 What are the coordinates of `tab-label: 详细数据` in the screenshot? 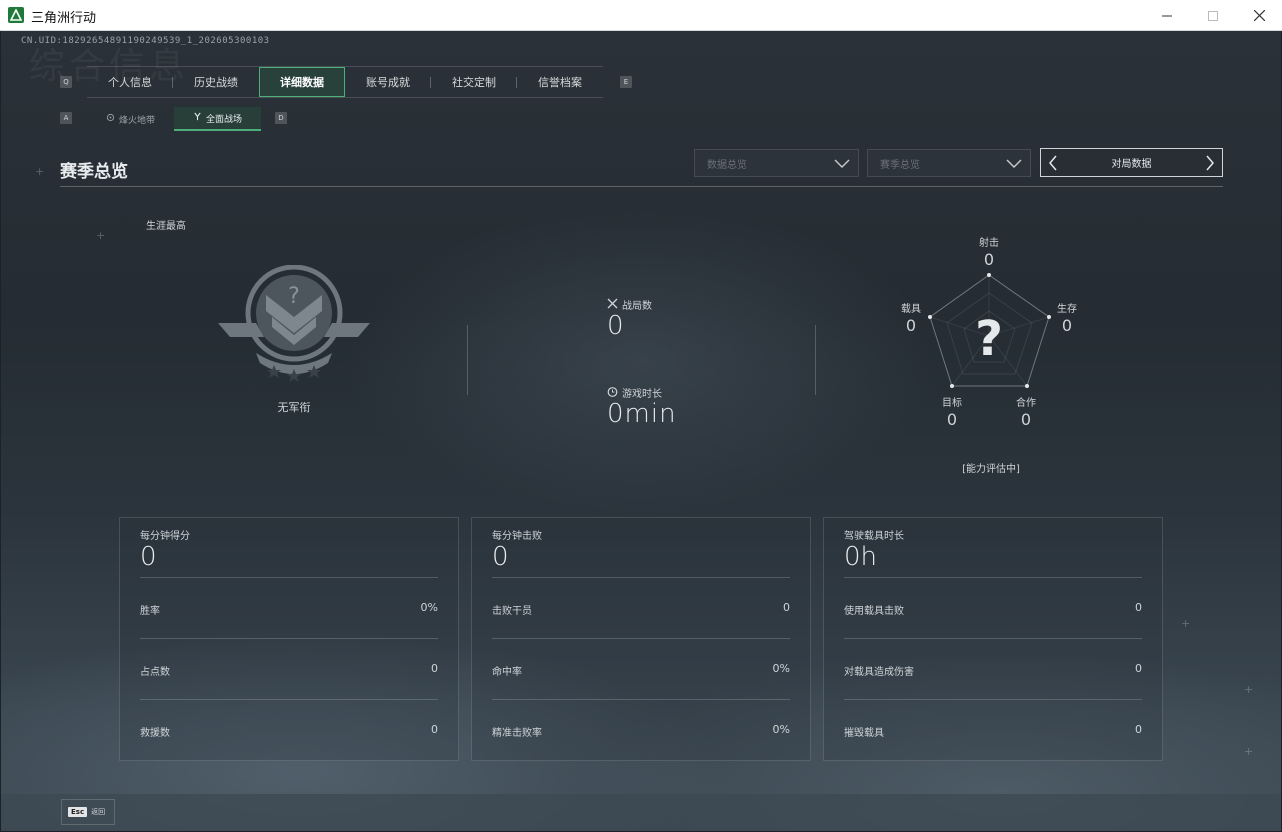 It's located at (302, 82).